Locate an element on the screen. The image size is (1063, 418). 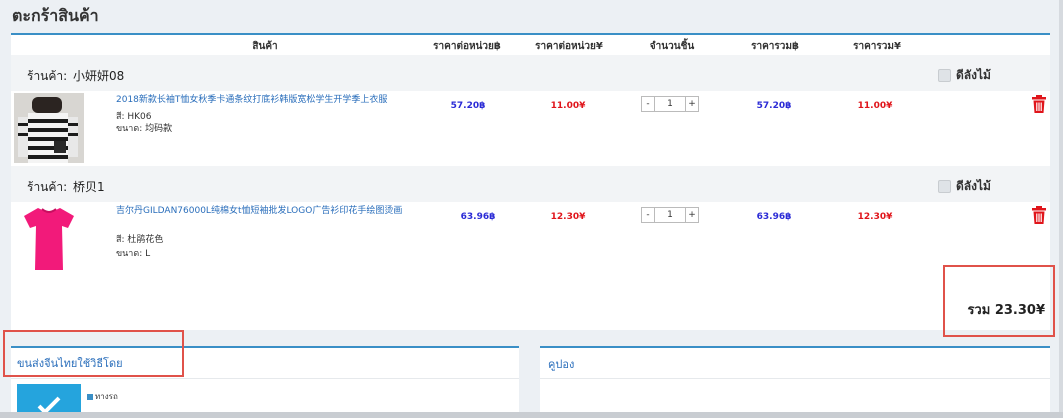
product-size: ขนาด: L is located at coordinates (133, 254).